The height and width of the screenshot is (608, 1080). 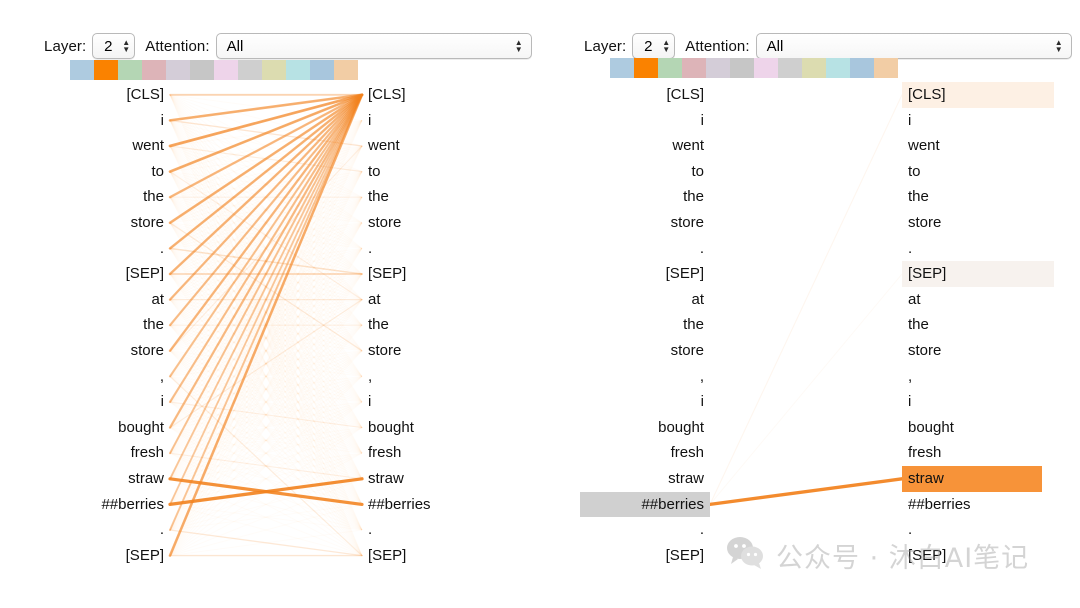 I want to click on token-source-3: to, so click(x=645, y=172).